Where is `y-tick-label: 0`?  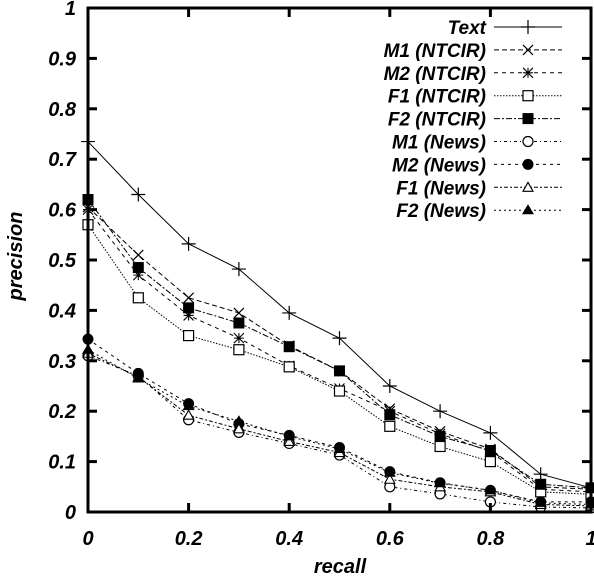 y-tick-label: 0 is located at coordinates (70, 513).